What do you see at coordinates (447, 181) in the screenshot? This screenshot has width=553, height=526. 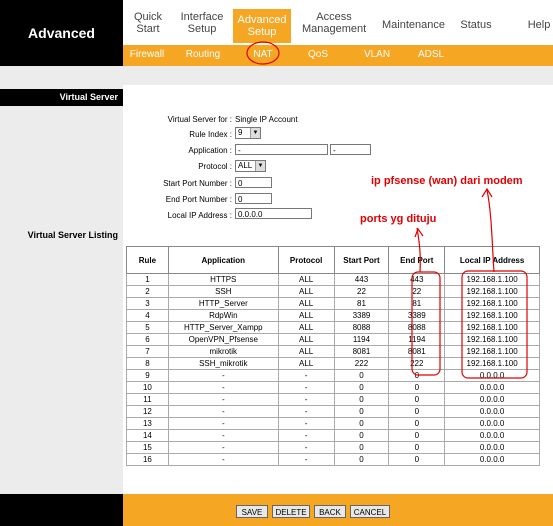 I see `wan-annotation: ip pfsense (wan) dari modem` at bounding box center [447, 181].